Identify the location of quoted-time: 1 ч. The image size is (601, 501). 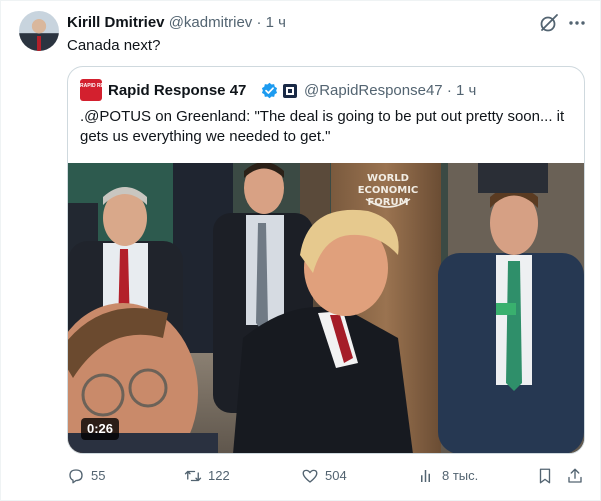
(466, 90).